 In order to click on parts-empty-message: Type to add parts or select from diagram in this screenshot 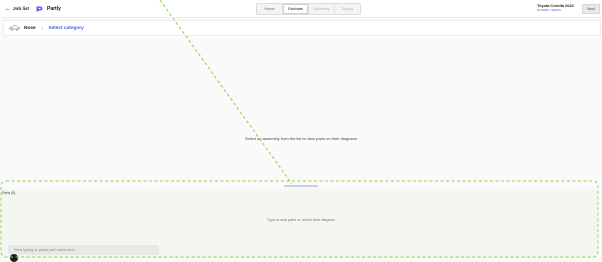, I will do `click(301, 220)`.